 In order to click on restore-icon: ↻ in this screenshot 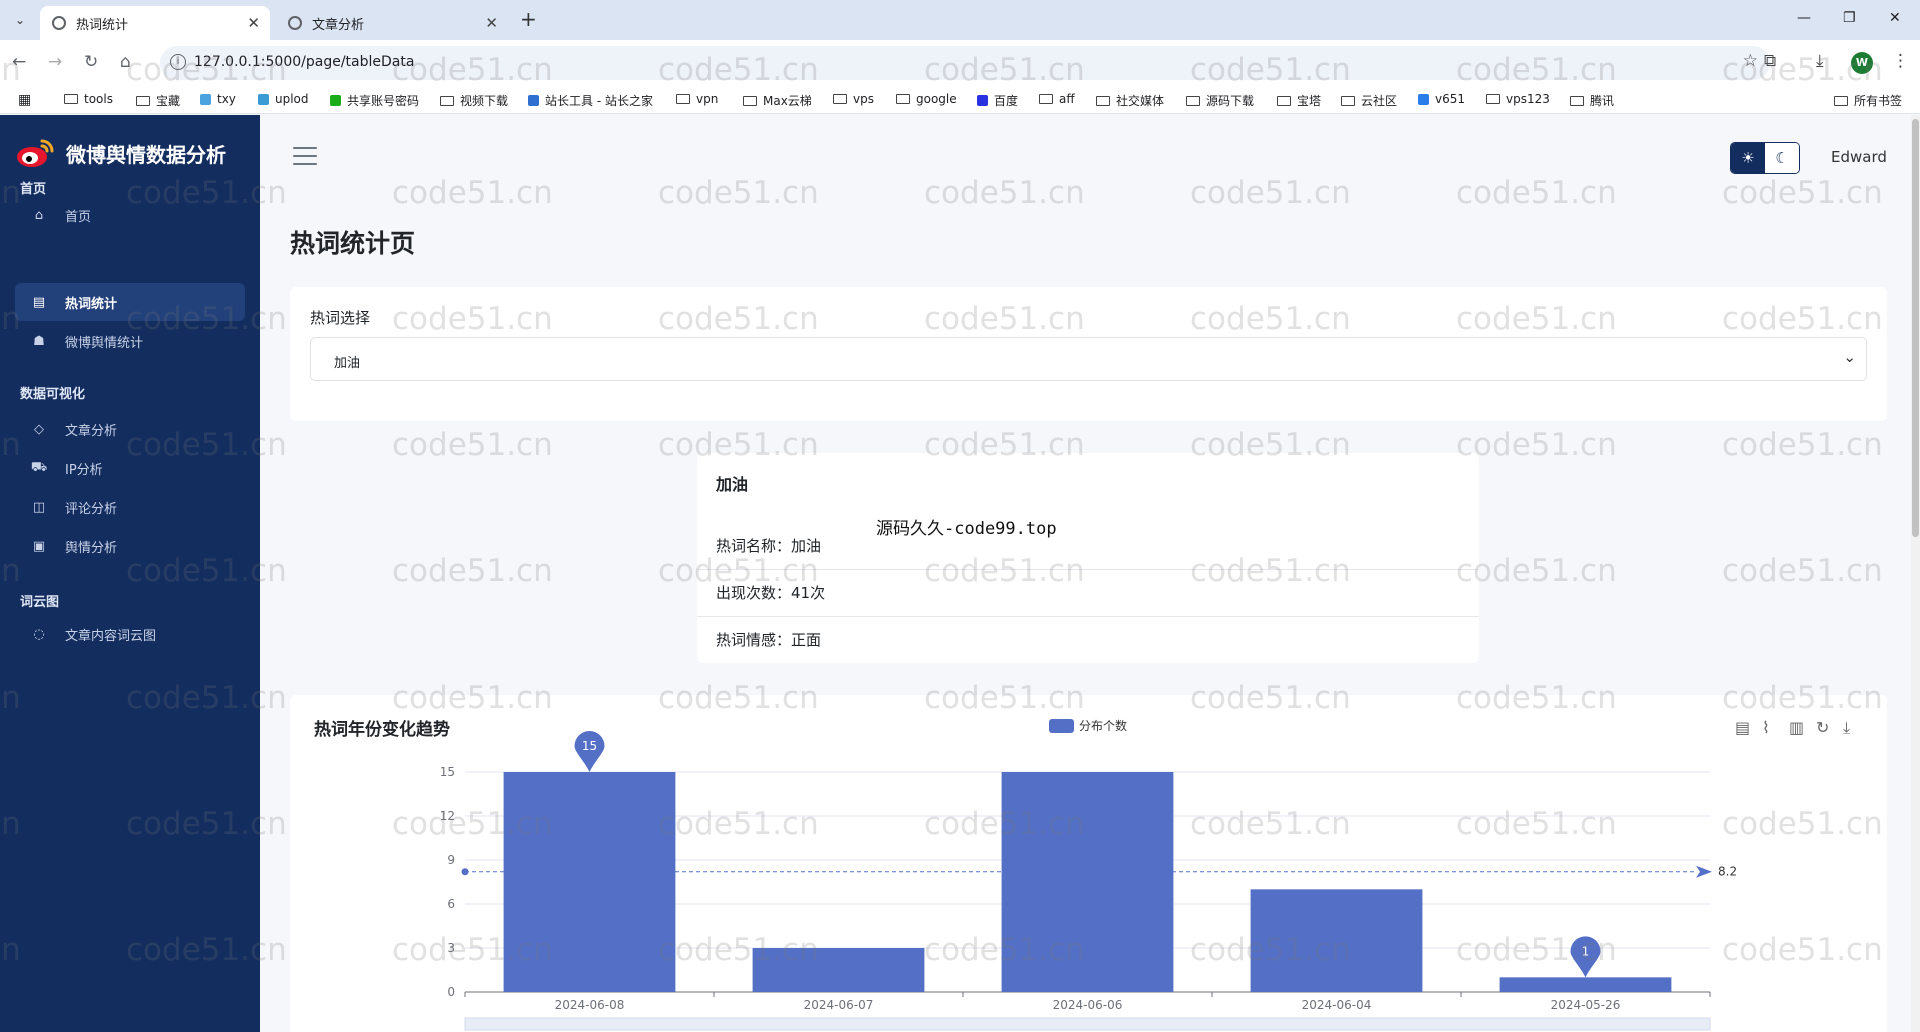, I will do `click(1822, 727)`.